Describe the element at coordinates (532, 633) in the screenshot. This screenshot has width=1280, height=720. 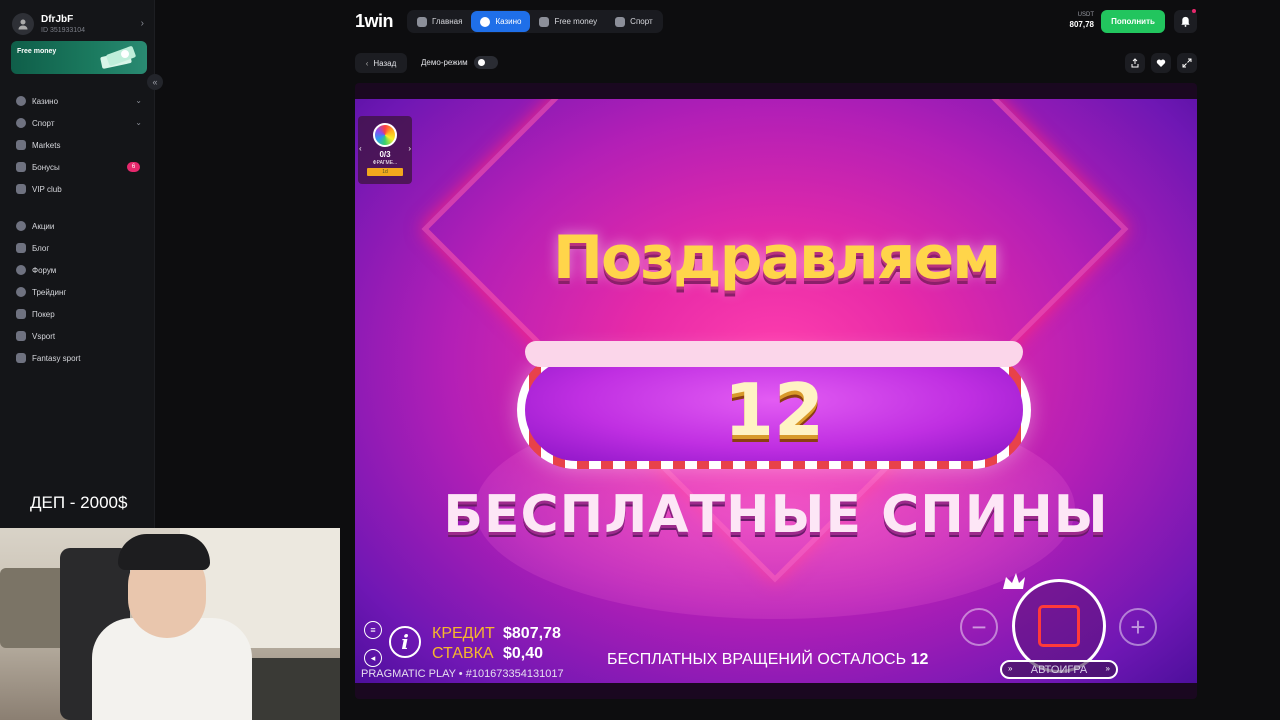
I see `credit-value: $807,78` at that location.